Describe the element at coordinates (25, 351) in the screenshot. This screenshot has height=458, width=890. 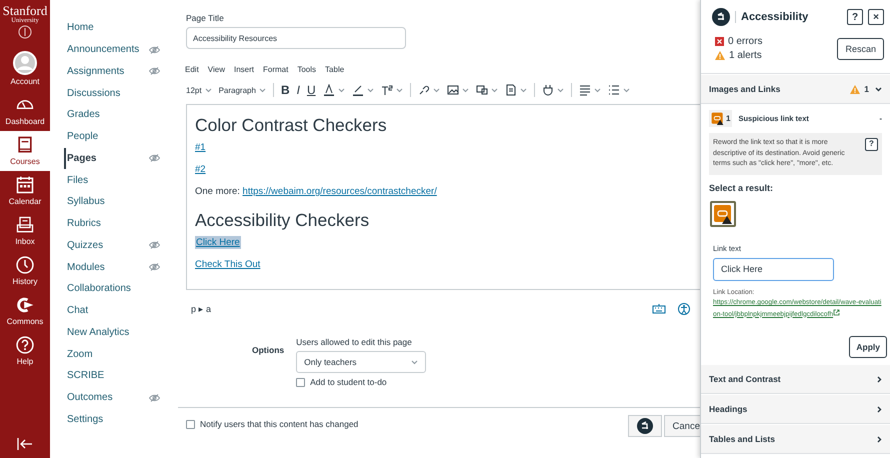
I see `nav-item: Help` at that location.